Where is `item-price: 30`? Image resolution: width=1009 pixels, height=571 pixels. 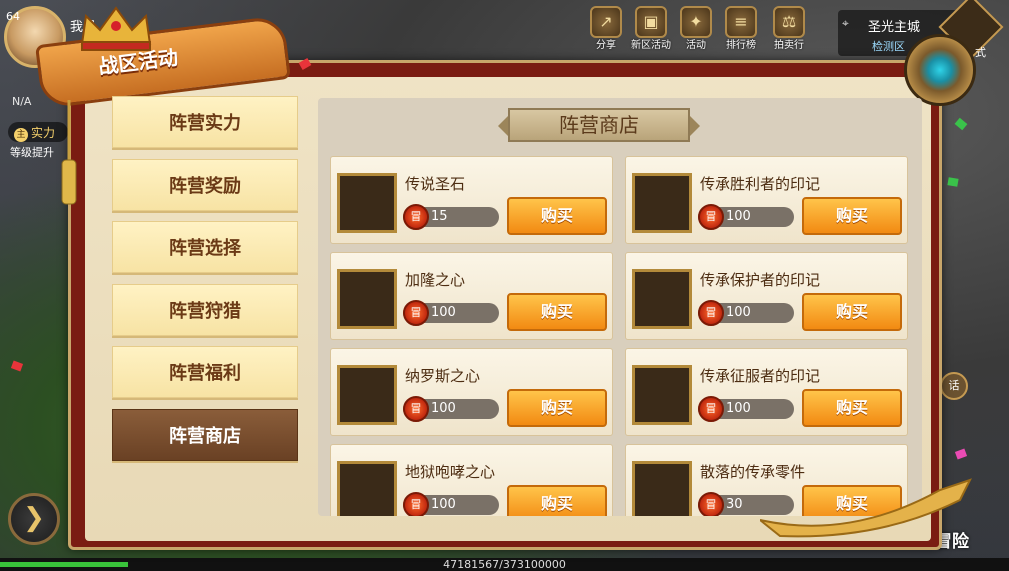 item-price: 30 is located at coordinates (734, 504).